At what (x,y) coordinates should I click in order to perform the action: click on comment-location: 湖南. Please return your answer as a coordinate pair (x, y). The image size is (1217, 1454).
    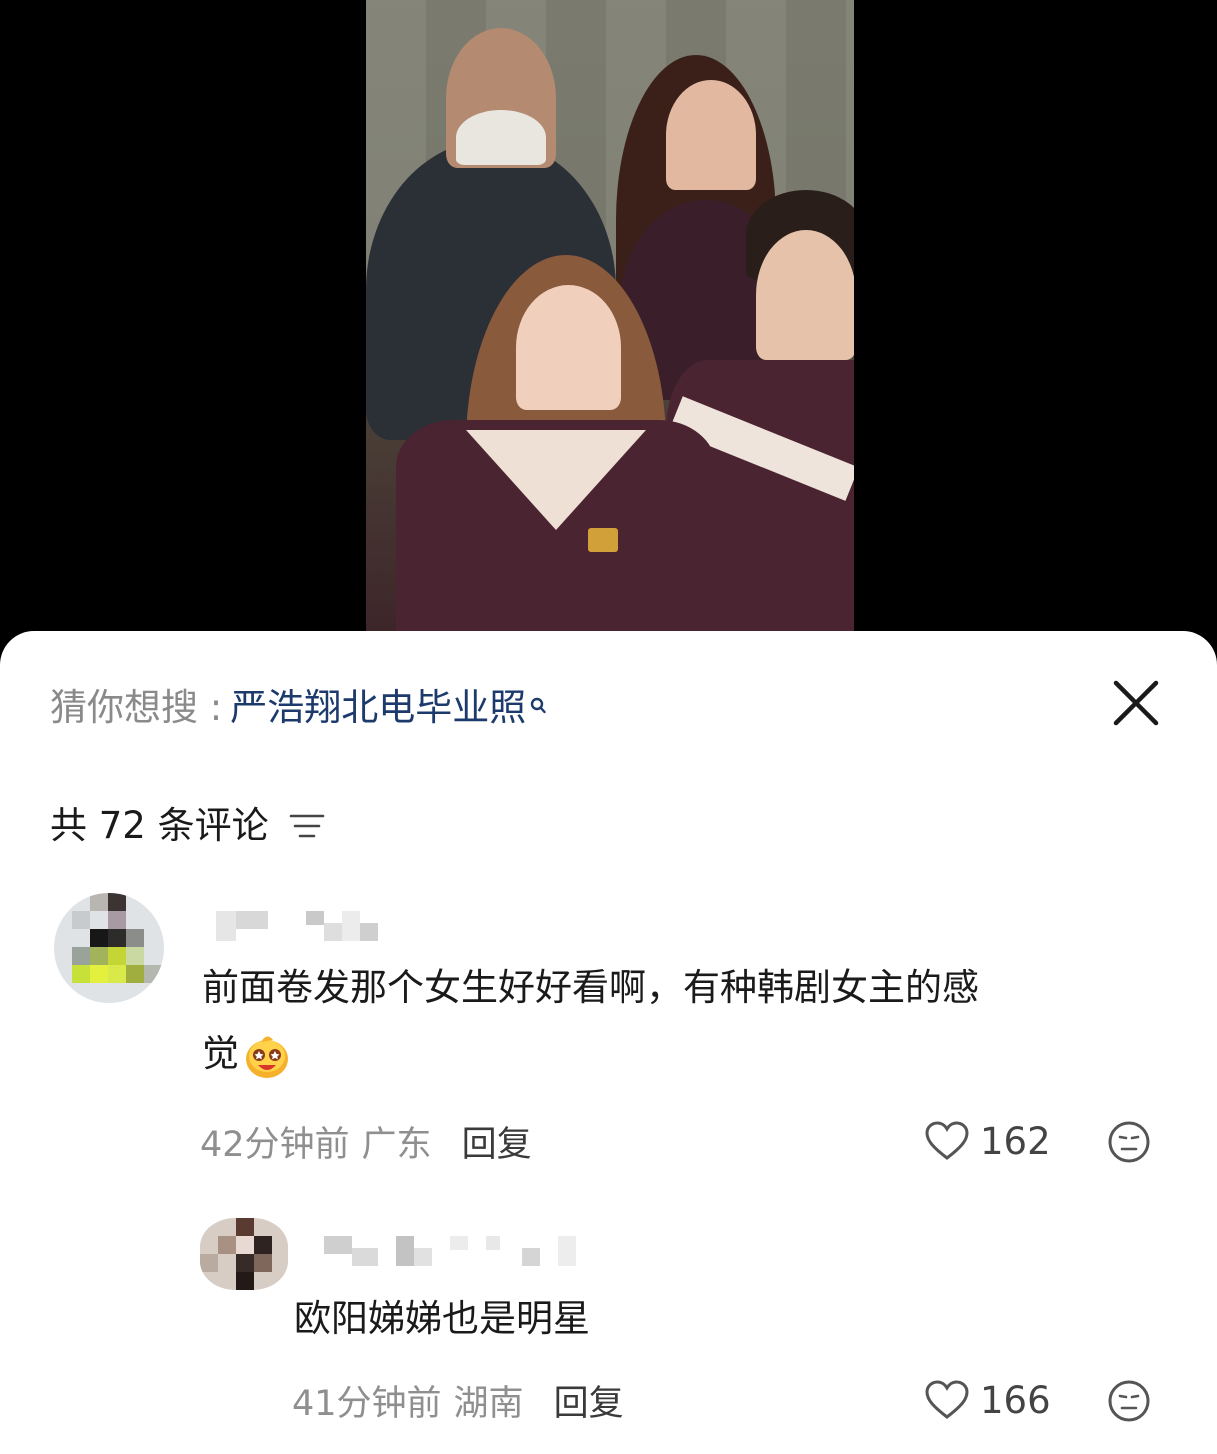
    Looking at the image, I should click on (488, 1403).